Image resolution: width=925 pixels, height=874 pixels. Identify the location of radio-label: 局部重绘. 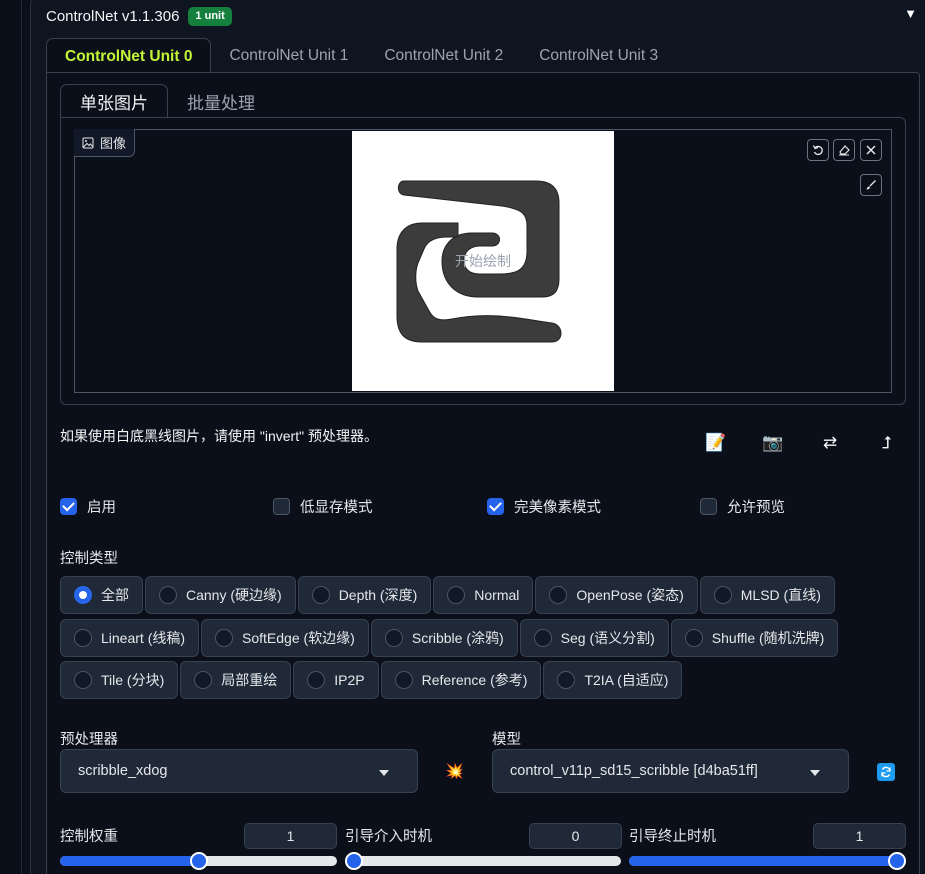
(249, 680).